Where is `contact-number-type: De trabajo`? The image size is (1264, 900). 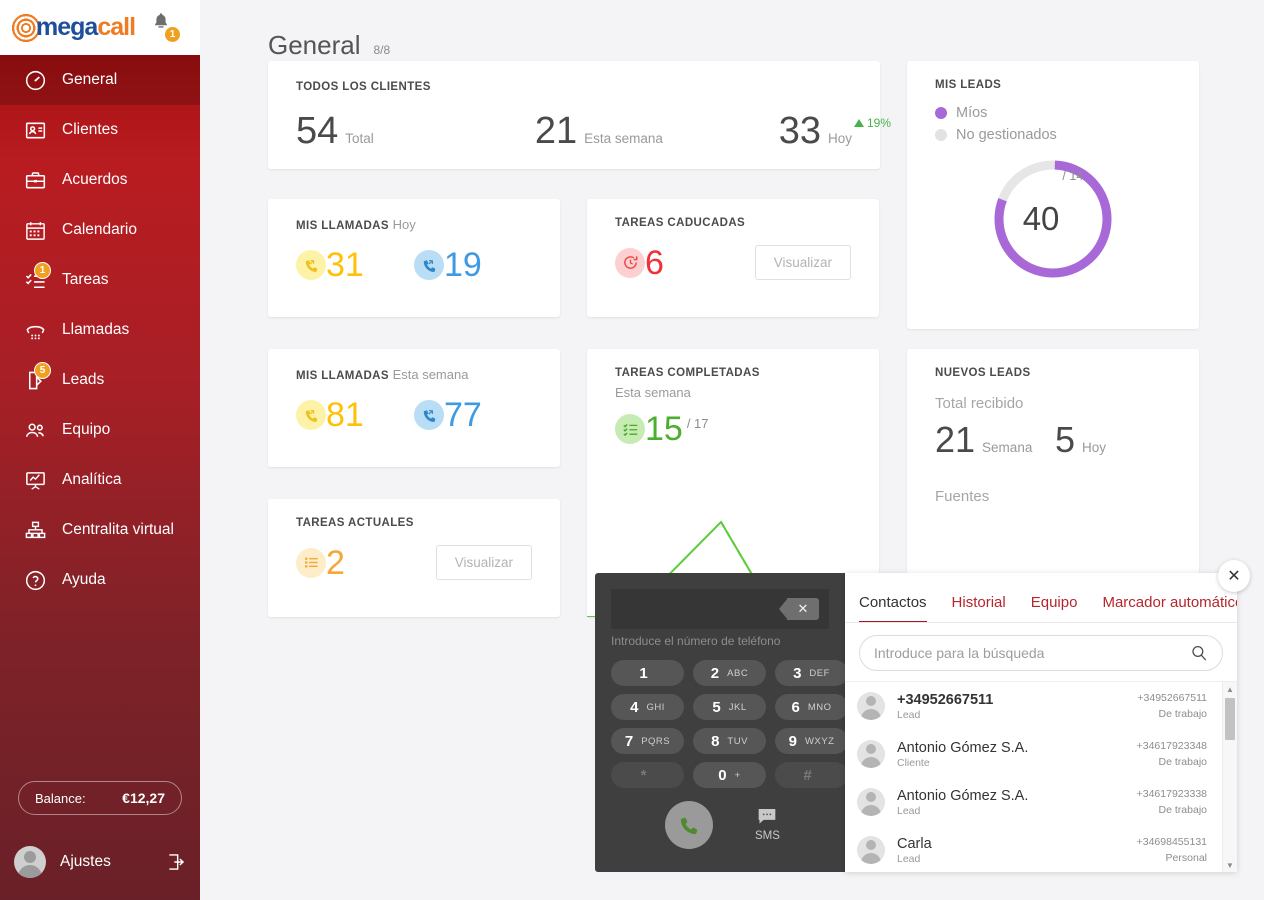 contact-number-type: De trabajo is located at coordinates (1182, 810).